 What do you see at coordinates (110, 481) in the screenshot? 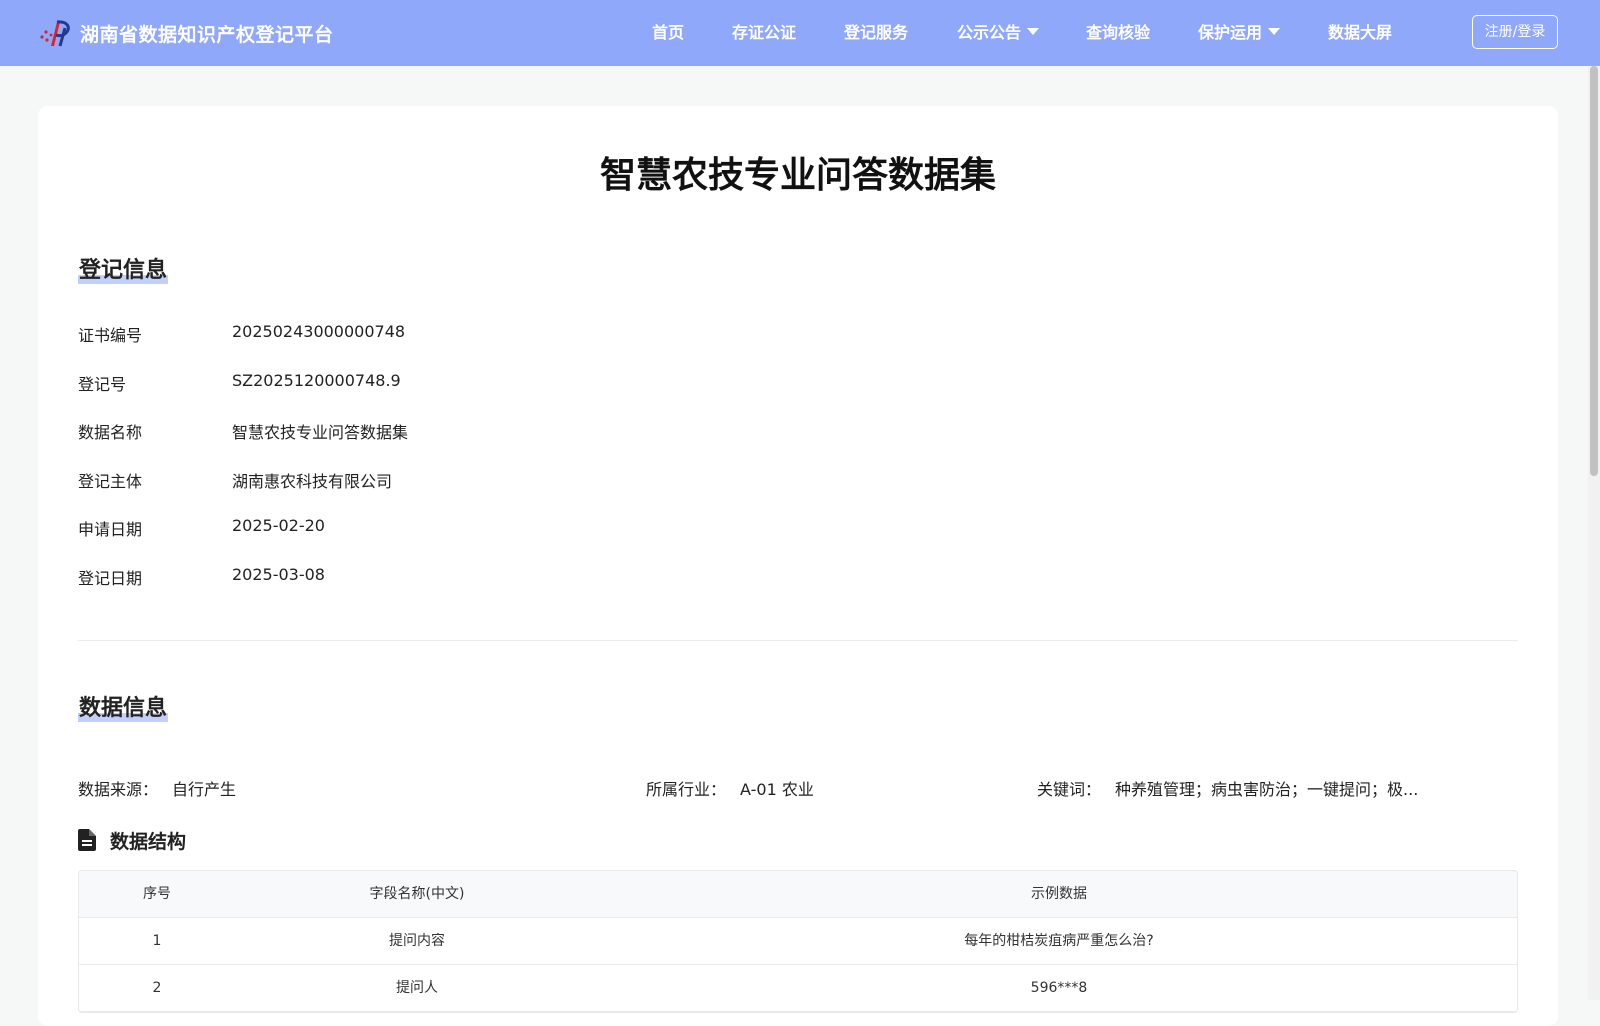
I see `info-label: 登记主体` at bounding box center [110, 481].